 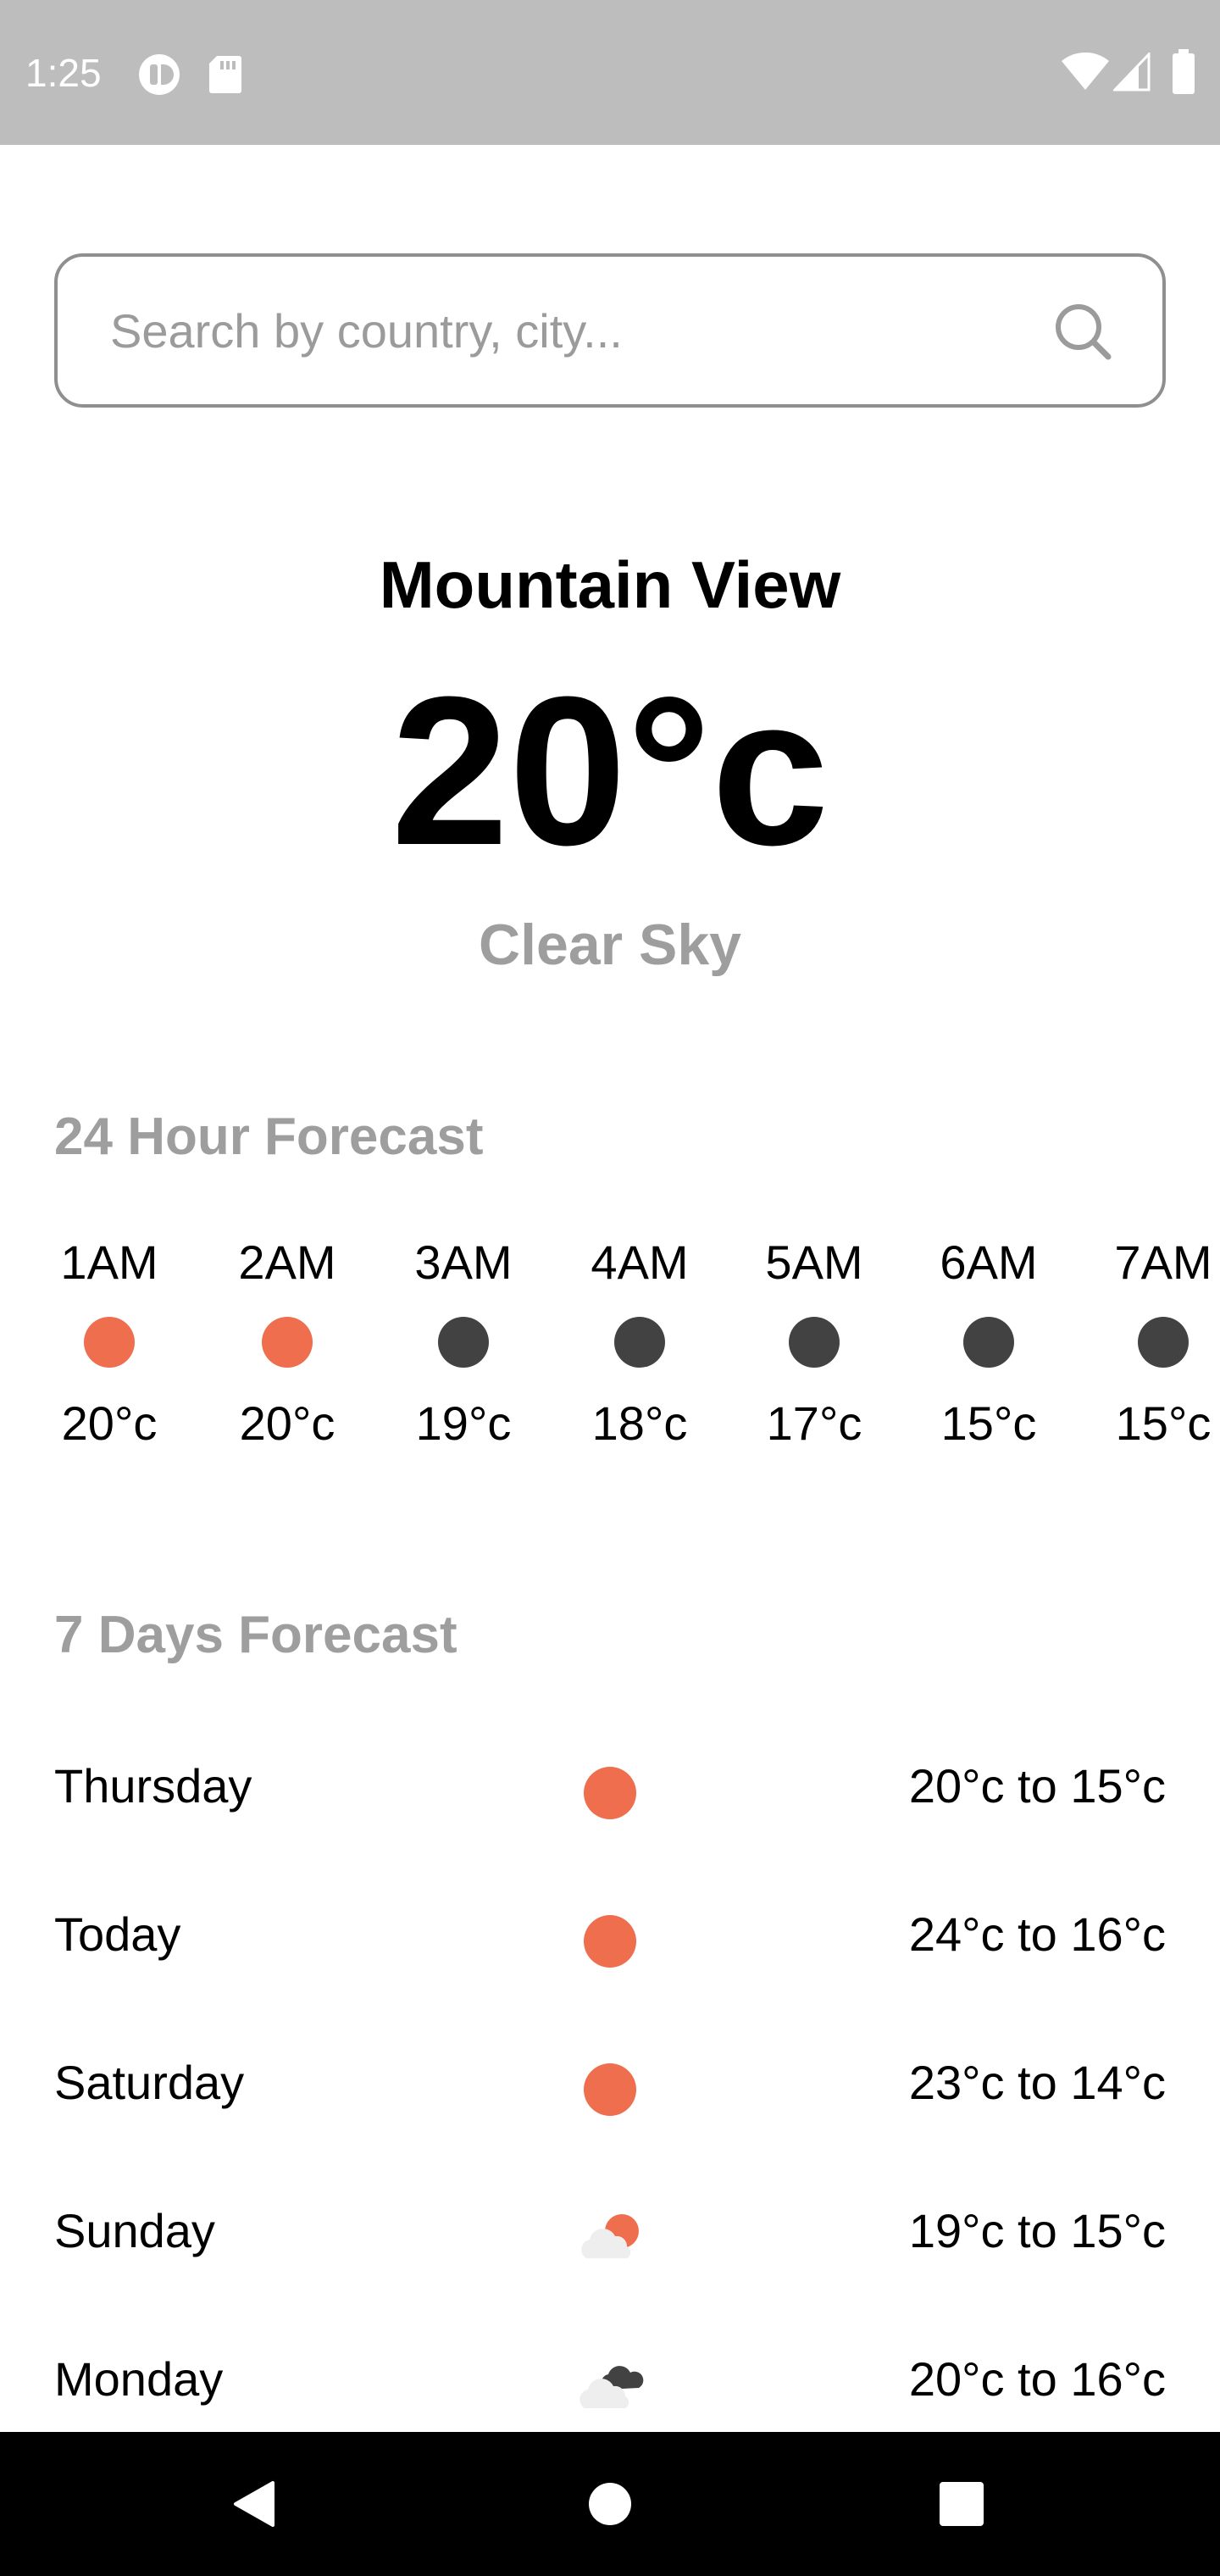 I want to click on recents-icon, so click(x=961, y=2504).